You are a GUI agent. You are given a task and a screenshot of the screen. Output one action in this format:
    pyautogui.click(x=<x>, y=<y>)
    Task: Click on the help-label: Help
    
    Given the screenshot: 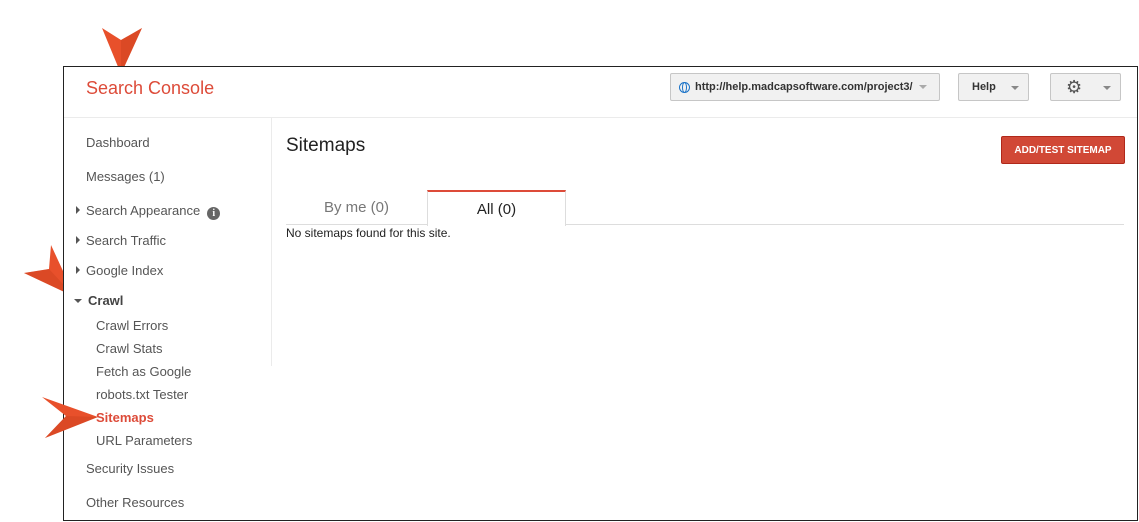 What is the action you would take?
    pyautogui.click(x=984, y=87)
    